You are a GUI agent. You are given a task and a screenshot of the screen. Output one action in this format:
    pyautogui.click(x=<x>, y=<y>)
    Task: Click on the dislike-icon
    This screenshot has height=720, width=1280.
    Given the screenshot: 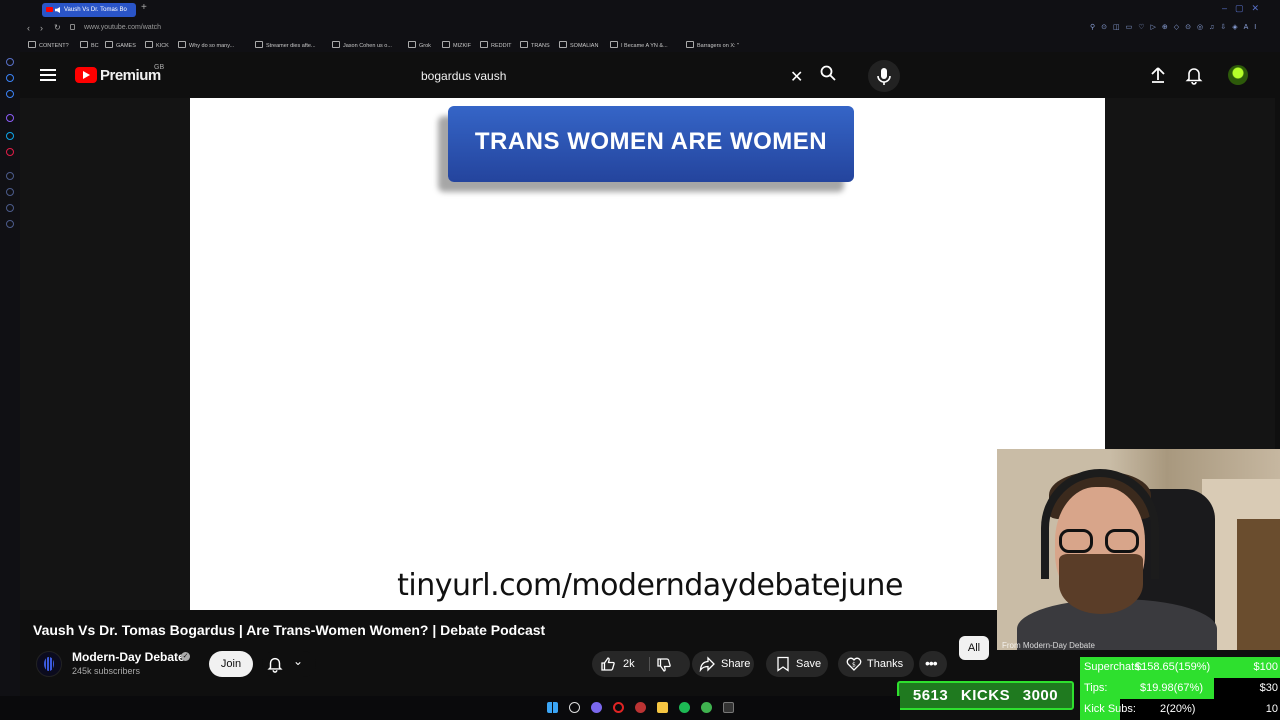 What is the action you would take?
    pyautogui.click(x=664, y=665)
    